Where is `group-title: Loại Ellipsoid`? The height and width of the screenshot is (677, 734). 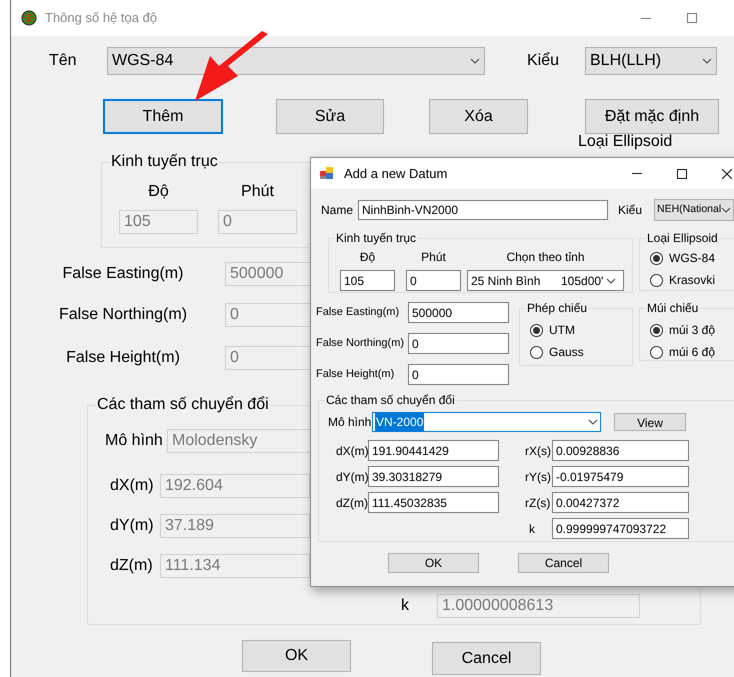
group-title: Loại Ellipsoid is located at coordinates (682, 238).